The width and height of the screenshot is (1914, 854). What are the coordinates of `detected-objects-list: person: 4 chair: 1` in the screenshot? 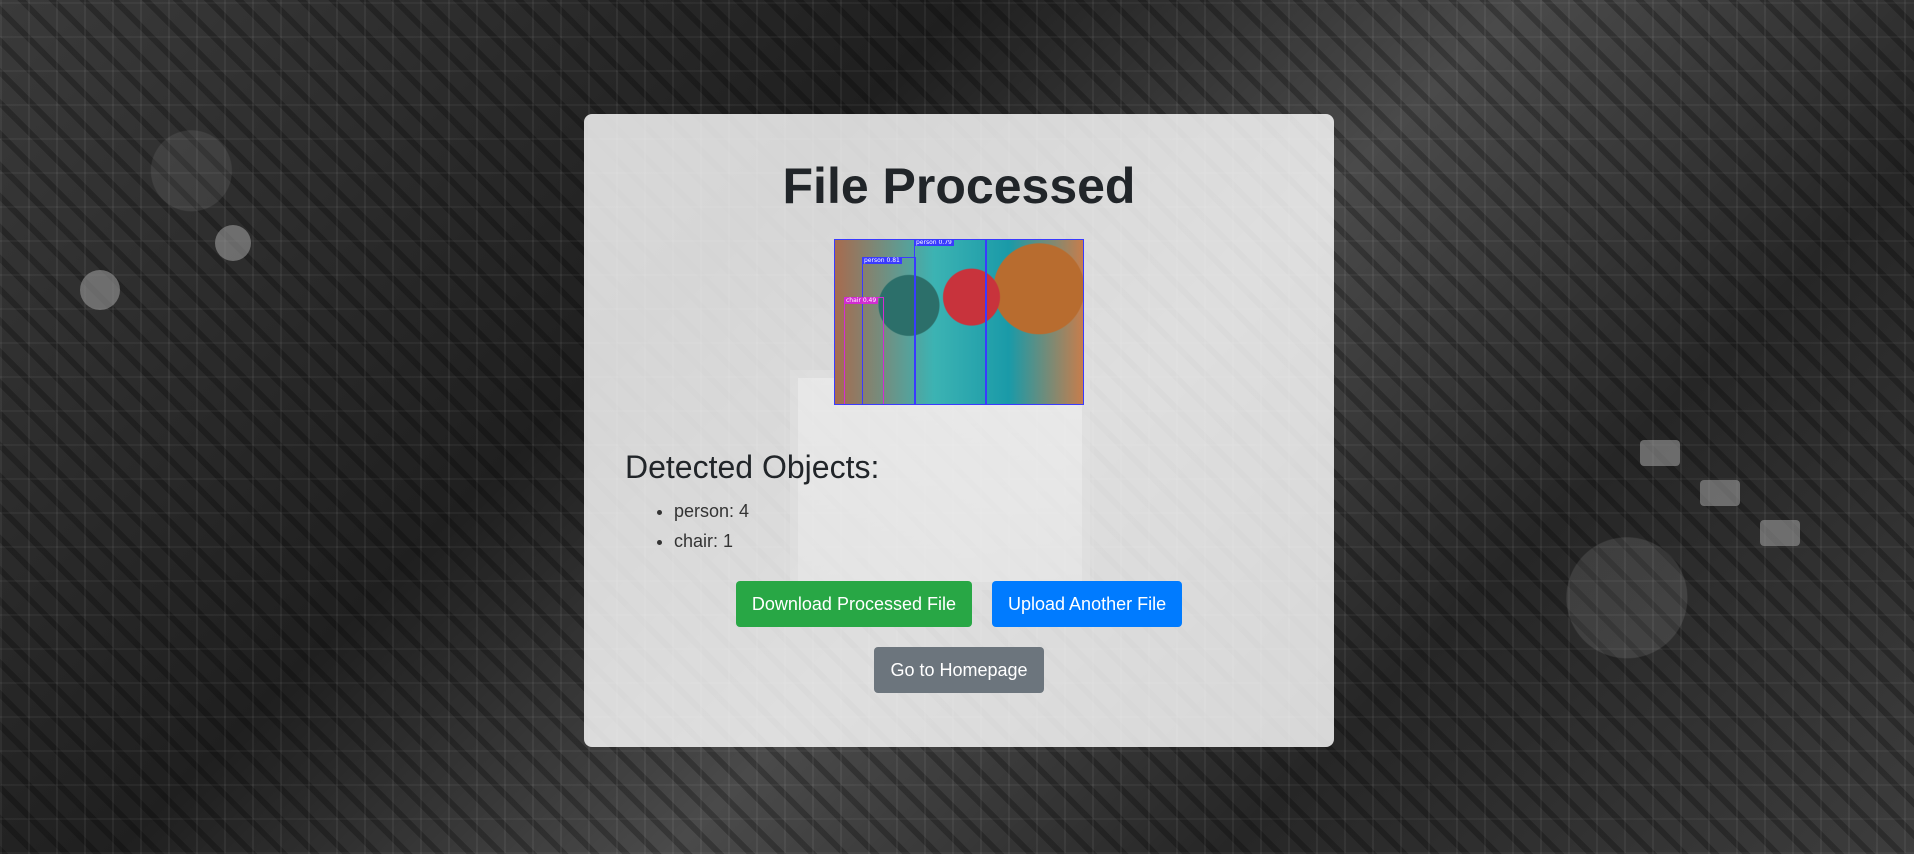 It's located at (979, 526).